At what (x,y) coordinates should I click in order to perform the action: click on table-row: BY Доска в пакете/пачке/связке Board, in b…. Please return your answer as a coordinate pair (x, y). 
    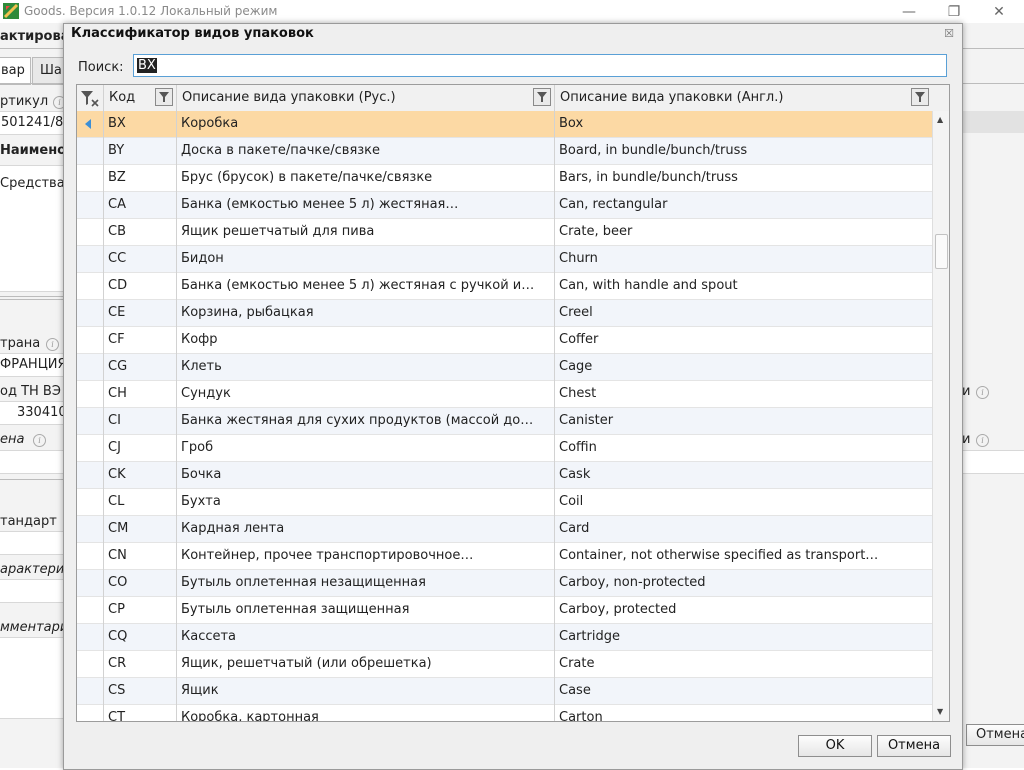
    Looking at the image, I should click on (504, 151).